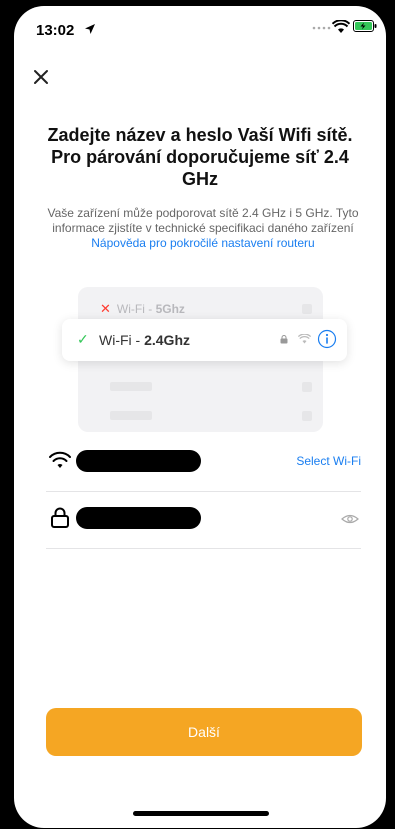 This screenshot has height=829, width=395. What do you see at coordinates (167, 340) in the screenshot?
I see `wifi-24ghz-band: 2.4Ghz` at bounding box center [167, 340].